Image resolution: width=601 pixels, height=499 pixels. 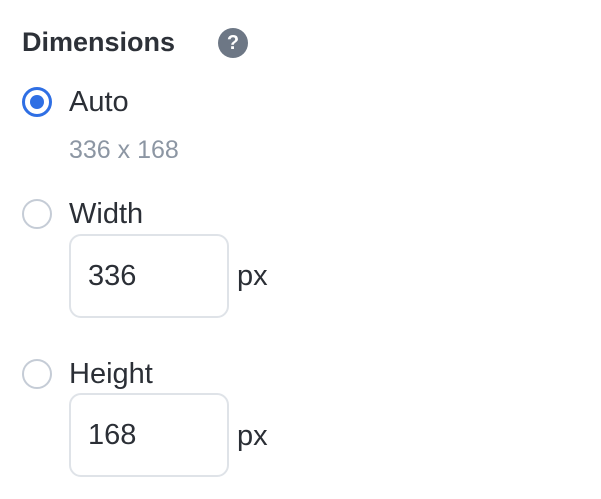 I want to click on help-icon: ?, so click(x=233, y=43).